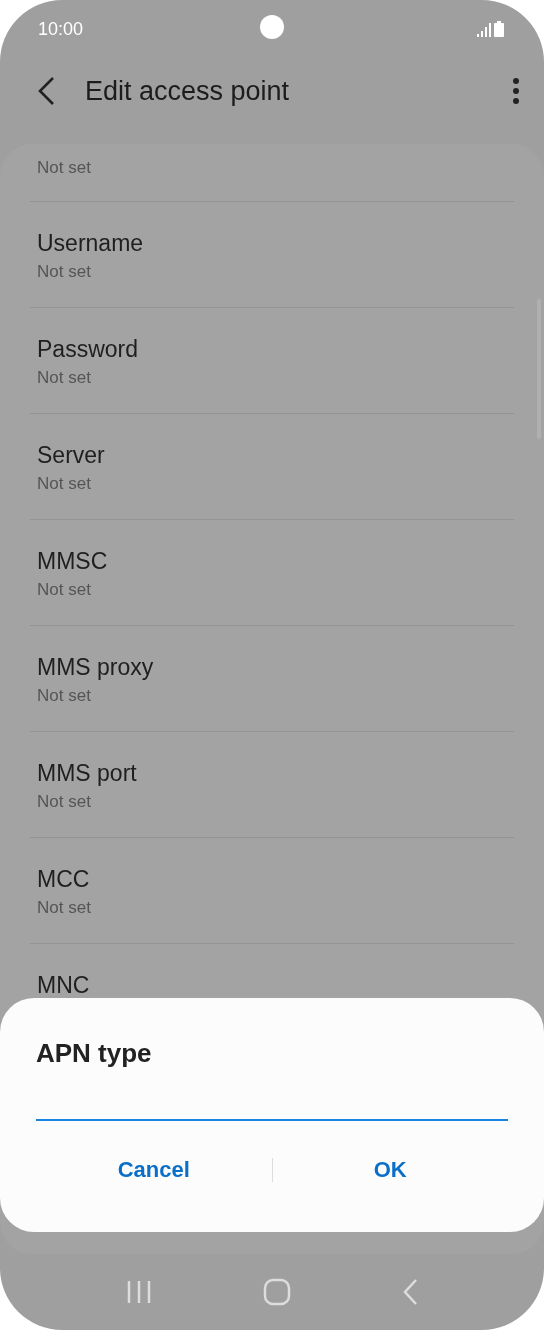 The height and width of the screenshot is (1330, 544). What do you see at coordinates (154, 1170) in the screenshot?
I see `dialog-button: Cancel` at bounding box center [154, 1170].